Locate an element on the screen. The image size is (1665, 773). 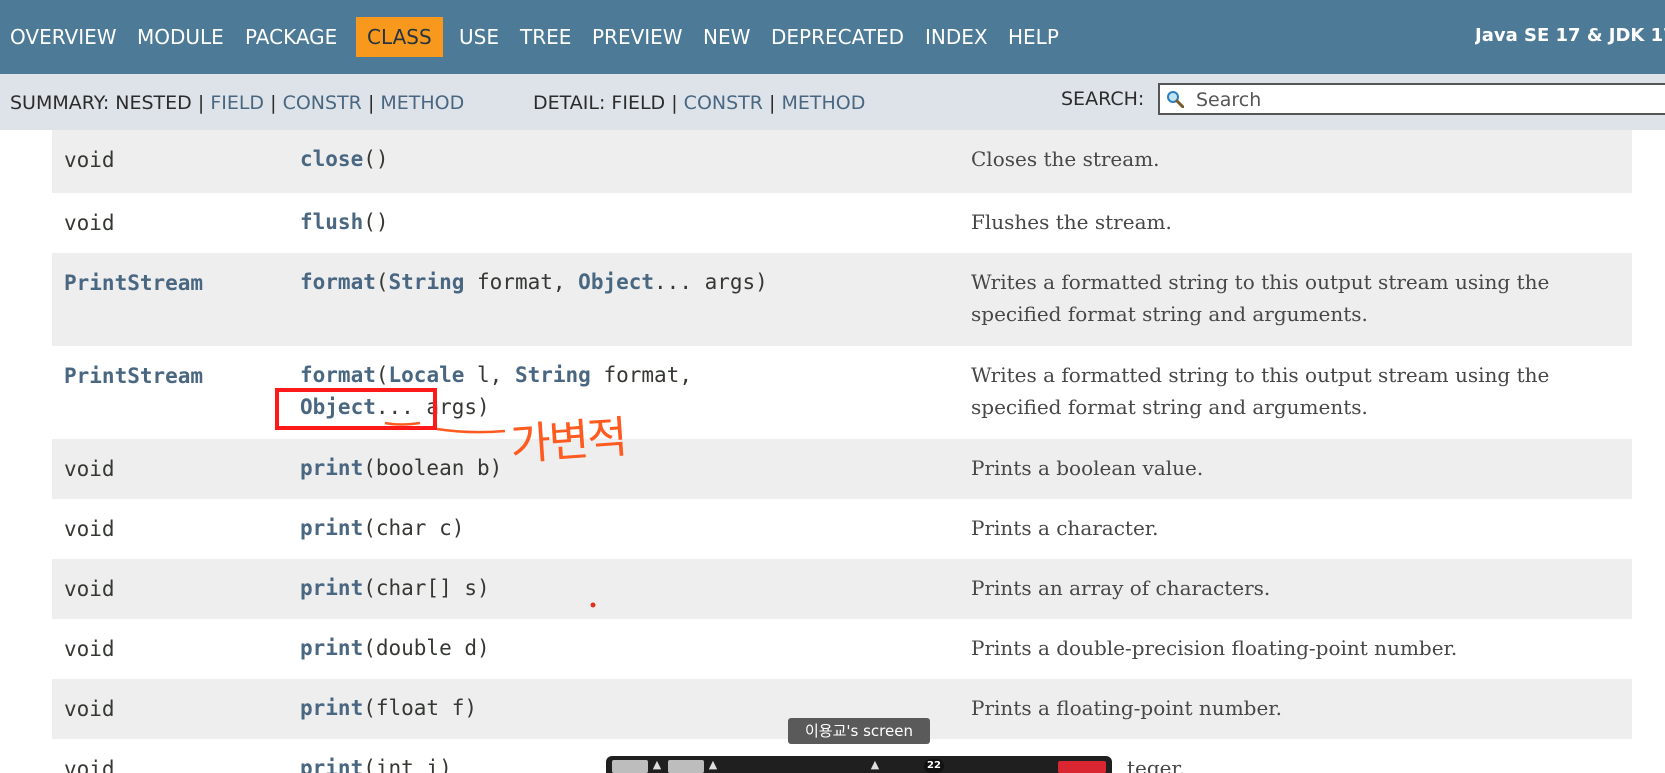
method-description: teger. is located at coordinates (1156, 764).